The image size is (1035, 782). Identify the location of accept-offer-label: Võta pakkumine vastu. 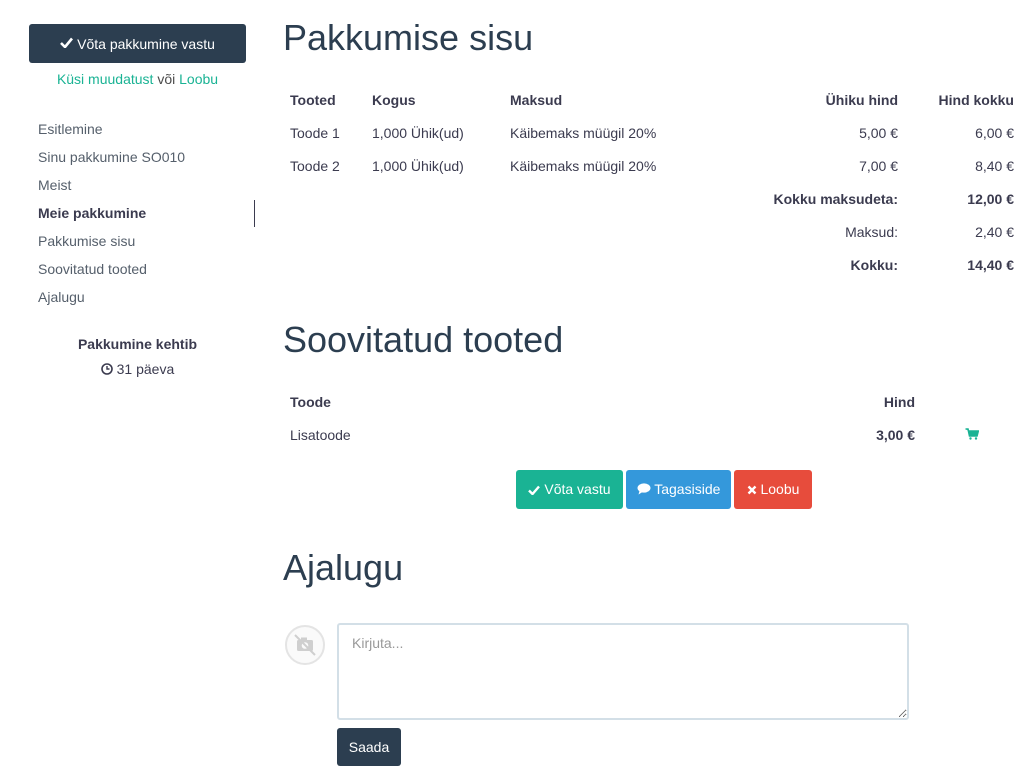
(146, 43).